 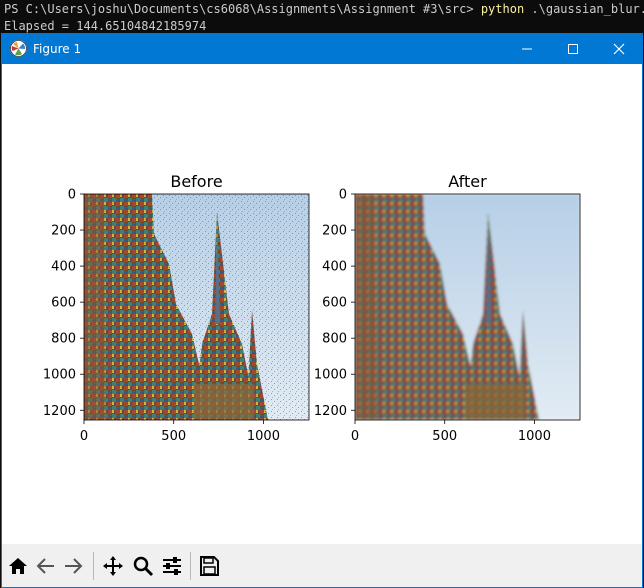 I want to click on forward-icon, so click(x=74, y=566).